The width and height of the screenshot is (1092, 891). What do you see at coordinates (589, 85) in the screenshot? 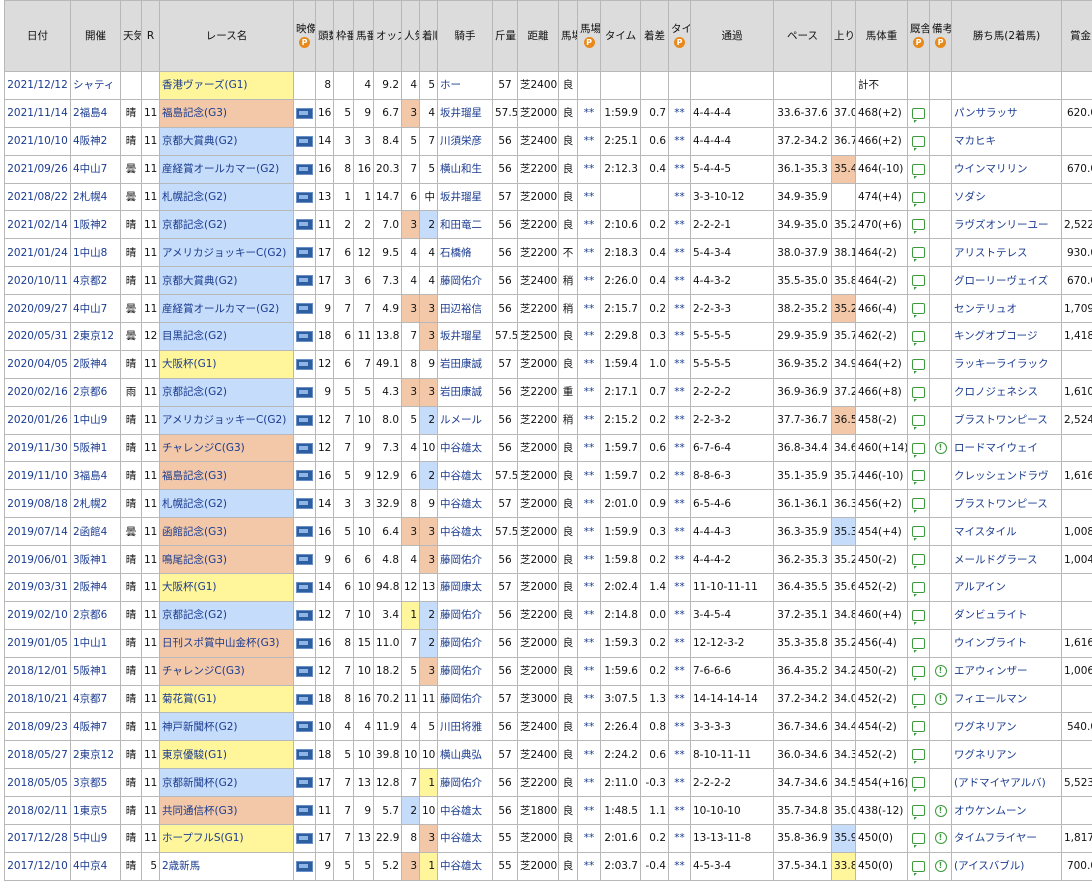
I see `track-index-cell` at bounding box center [589, 85].